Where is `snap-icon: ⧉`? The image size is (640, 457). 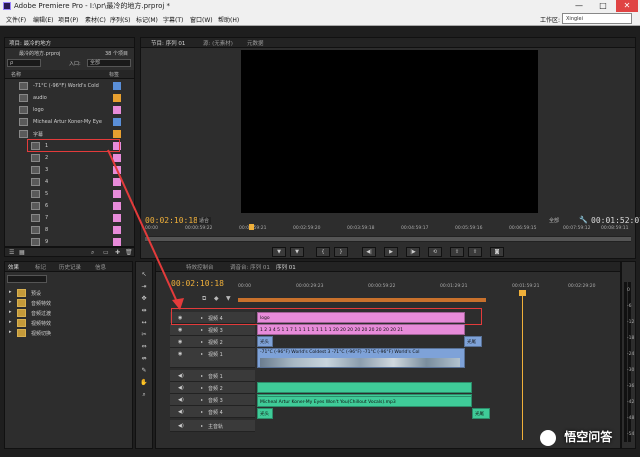
snap-icon: ⧉ is located at coordinates (204, 299).